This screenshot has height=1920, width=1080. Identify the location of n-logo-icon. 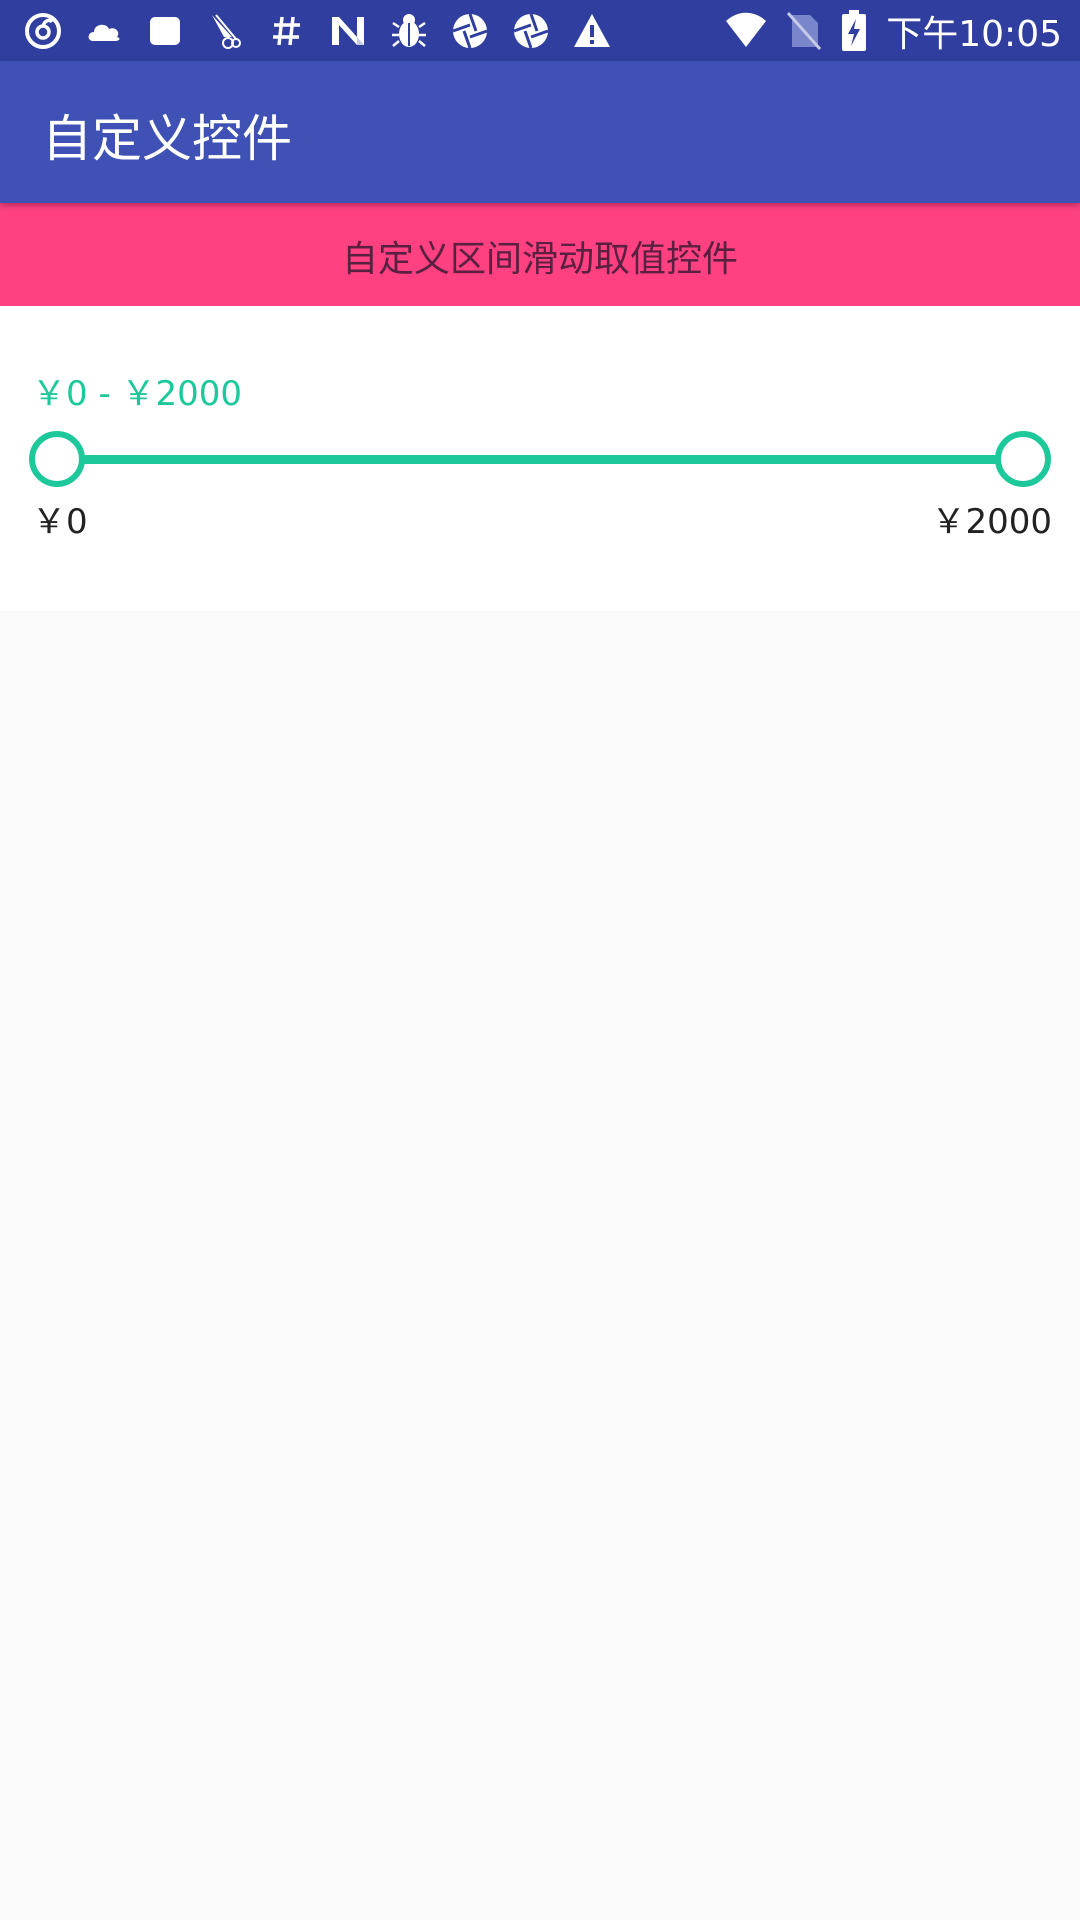
(348, 31).